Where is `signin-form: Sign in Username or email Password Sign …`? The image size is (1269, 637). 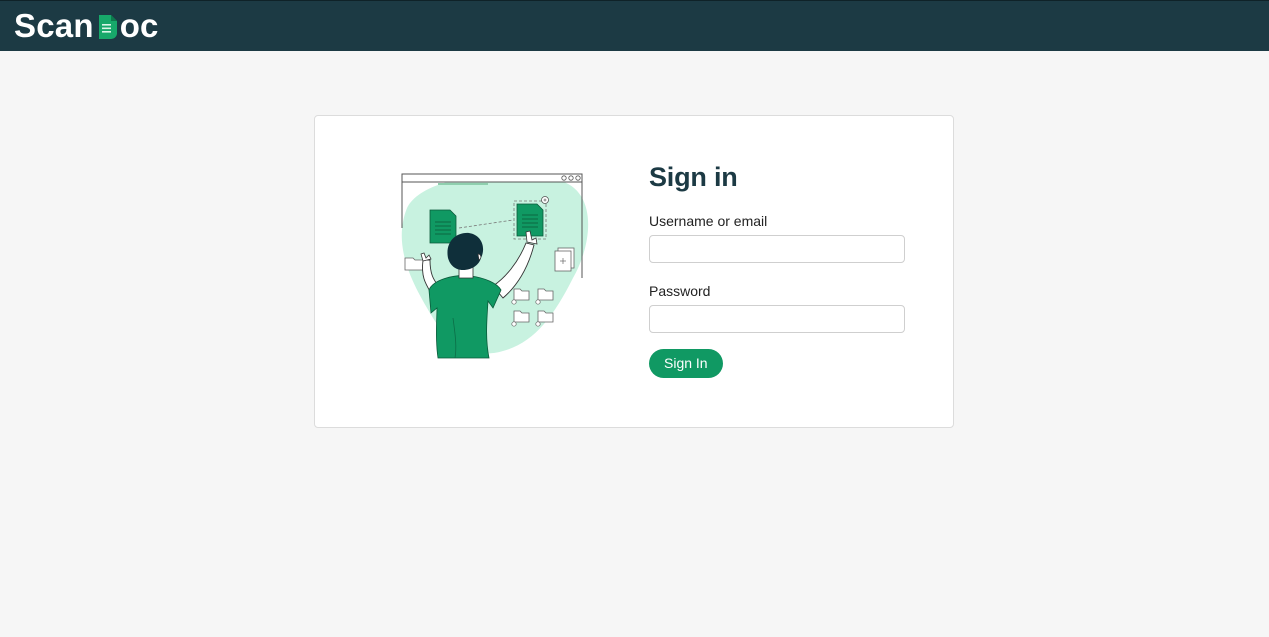 signin-form: Sign in Username or email Password Sign … is located at coordinates (779, 269).